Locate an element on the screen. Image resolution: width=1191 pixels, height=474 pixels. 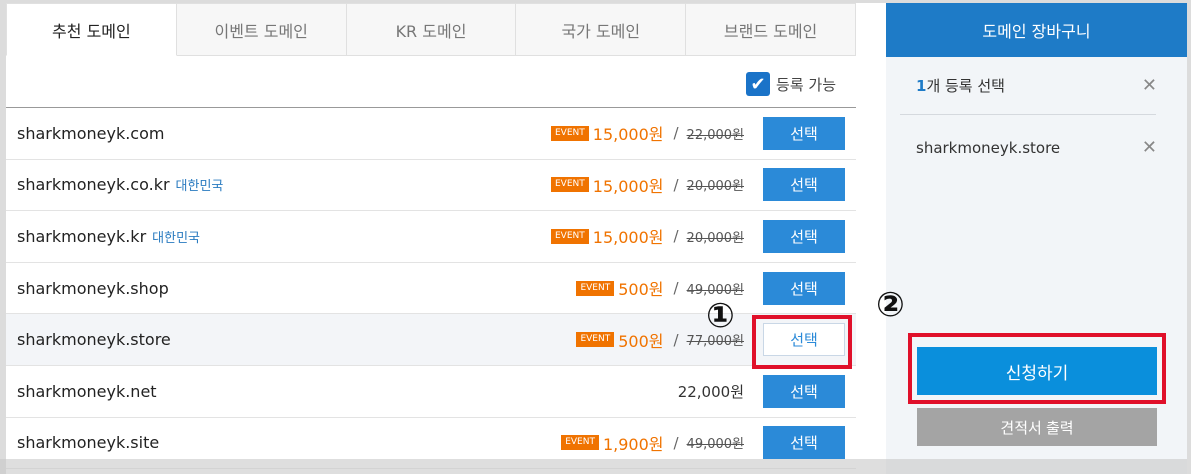
cart-divider is located at coordinates (1028, 114).